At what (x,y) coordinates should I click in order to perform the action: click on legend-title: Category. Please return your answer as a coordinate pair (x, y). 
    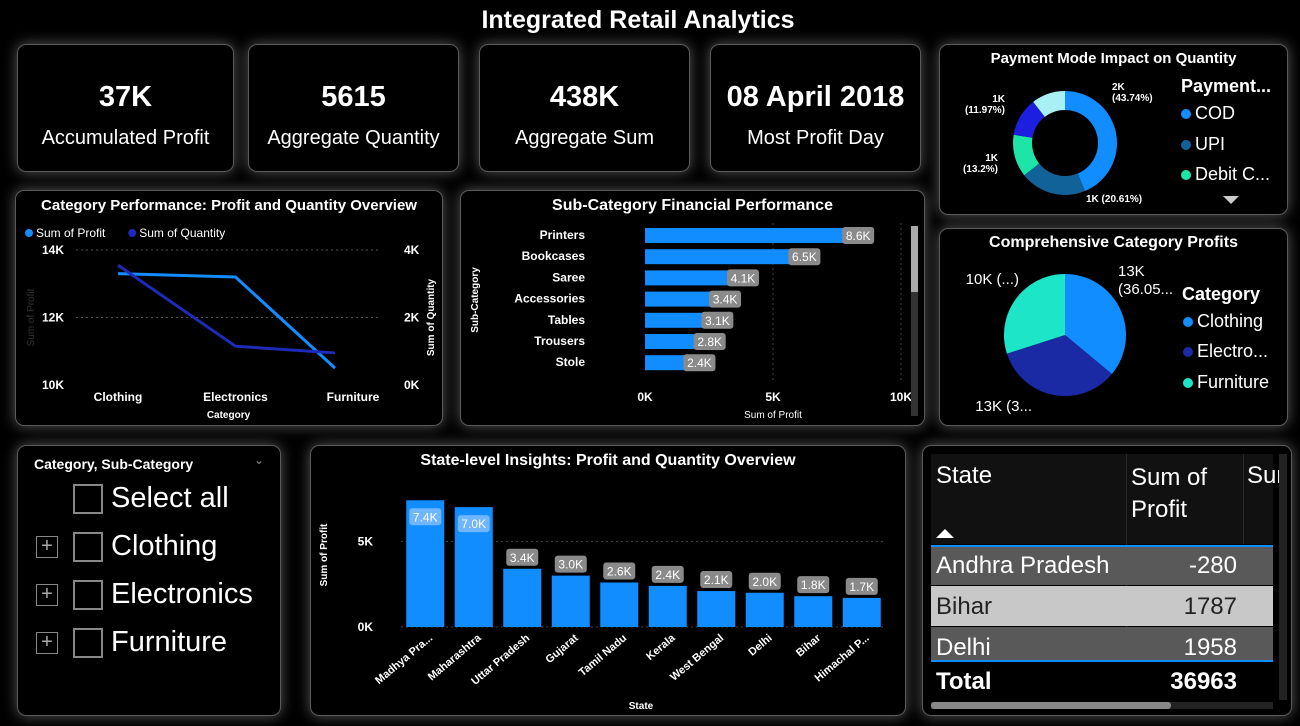
    Looking at the image, I should click on (1221, 294).